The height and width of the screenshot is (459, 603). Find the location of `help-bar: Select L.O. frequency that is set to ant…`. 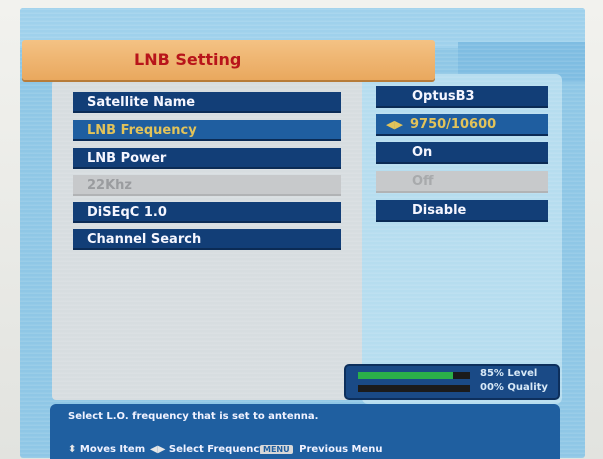

help-bar: Select L.O. frequency that is set to ant… is located at coordinates (305, 431).